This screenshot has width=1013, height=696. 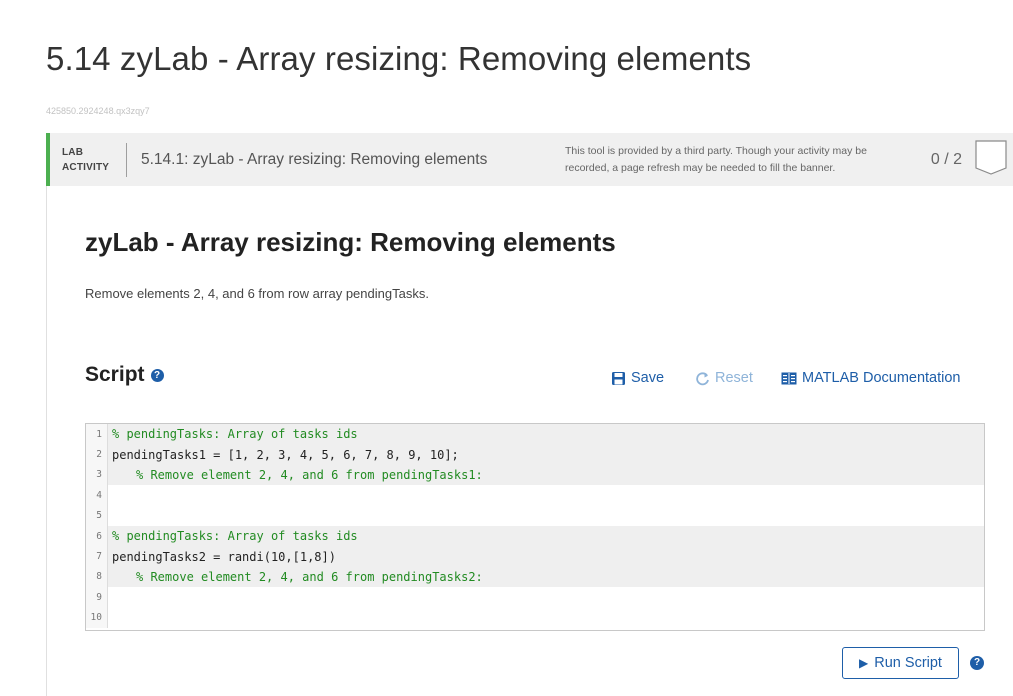 I want to click on matlab-documentation-label: MATLAB Documentation, so click(x=881, y=378).